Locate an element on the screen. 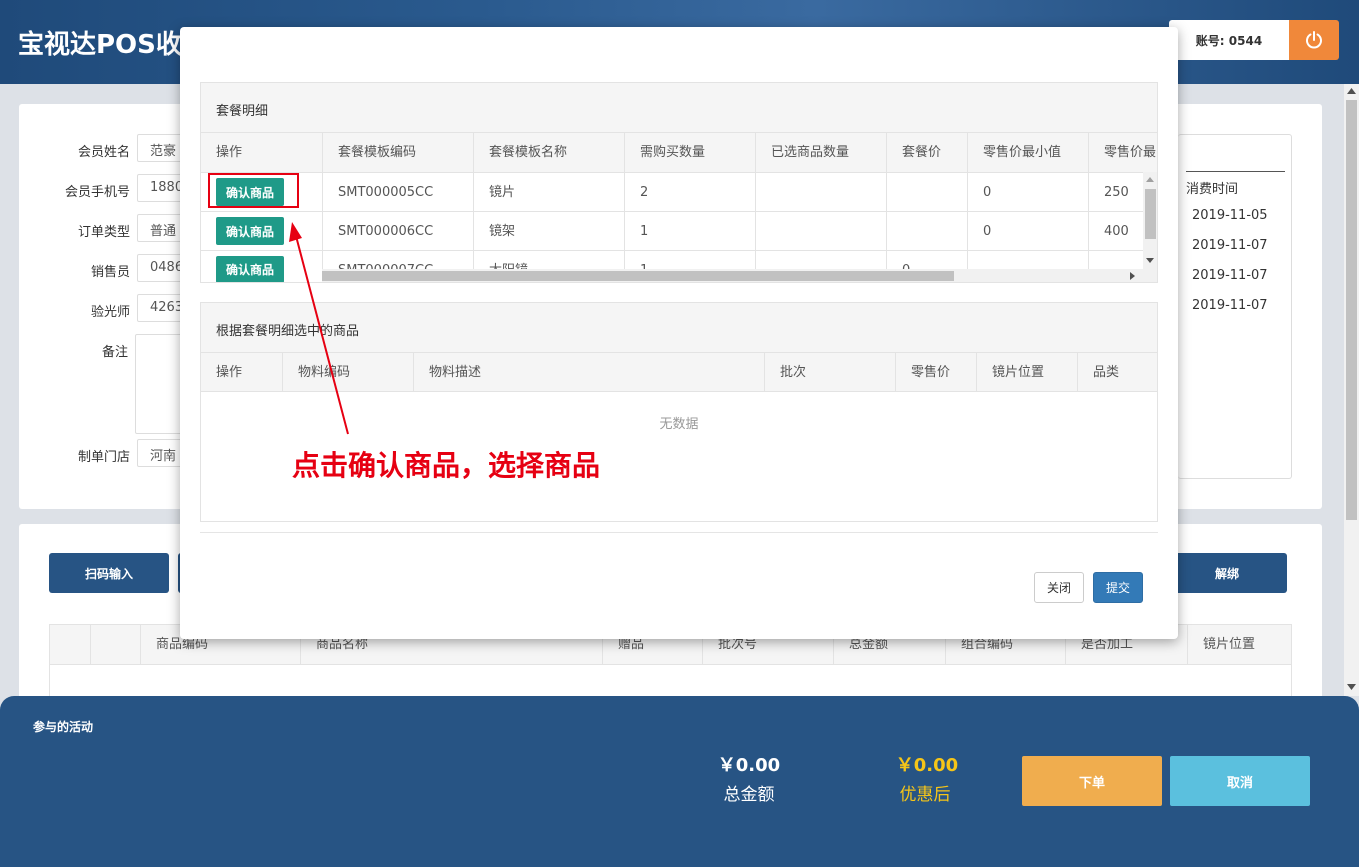  selected-header-cell: 操作 is located at coordinates (229, 372).